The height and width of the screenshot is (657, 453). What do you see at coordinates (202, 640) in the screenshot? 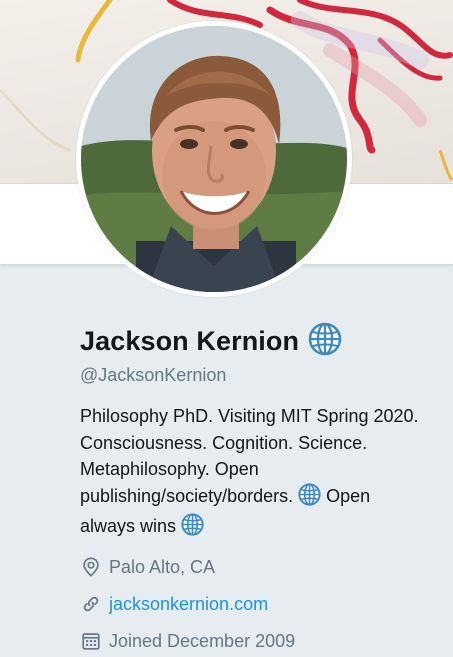
I see `joined-text: Joined December 2009` at bounding box center [202, 640].